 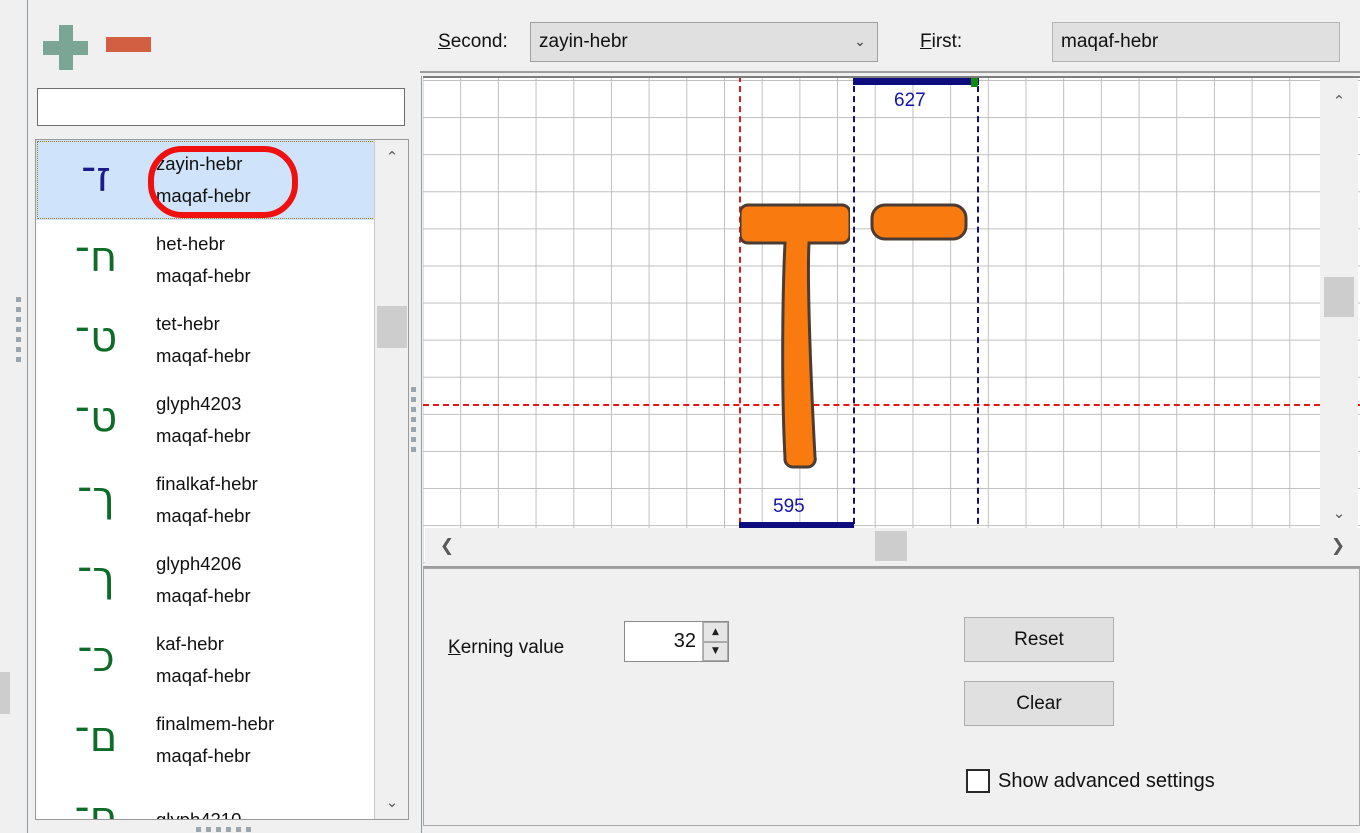 I want to click on glyph-zayin-shape, so click(x=795, y=336).